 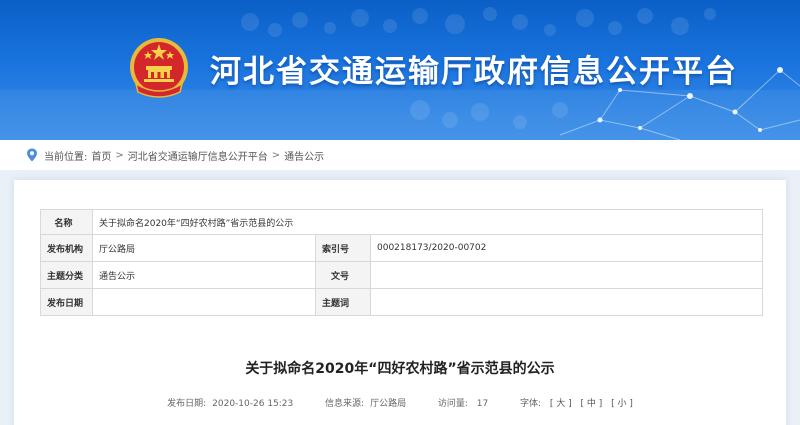 I want to click on table-row: 主题分类 通告公示 文号, so click(x=401, y=275).